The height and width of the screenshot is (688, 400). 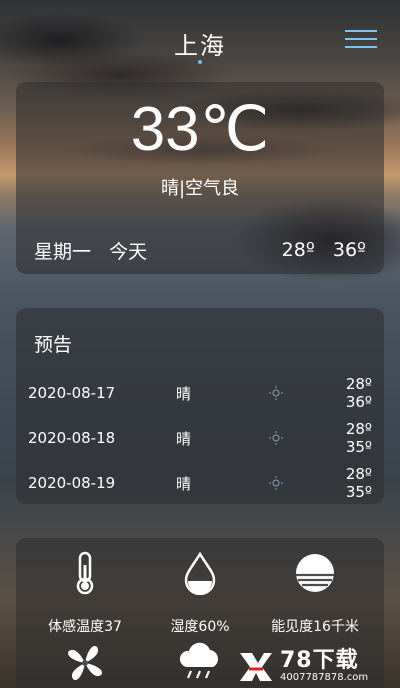 I want to click on watermark-url: 4007787878.com, so click(x=324, y=677).